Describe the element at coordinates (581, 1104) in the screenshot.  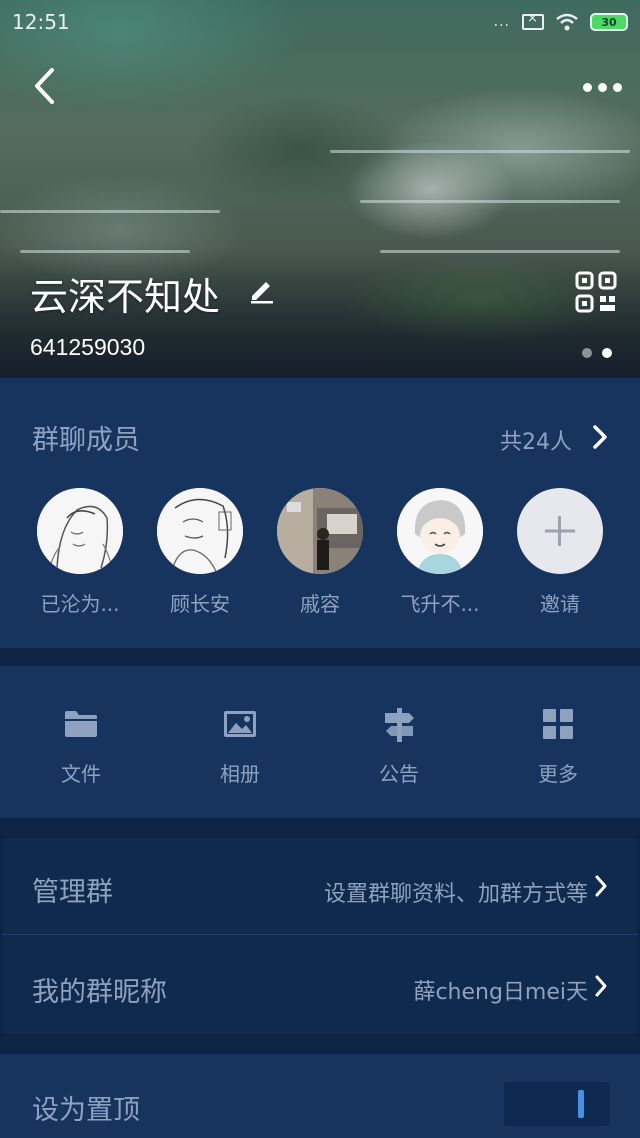
I see `toggle-knob` at that location.